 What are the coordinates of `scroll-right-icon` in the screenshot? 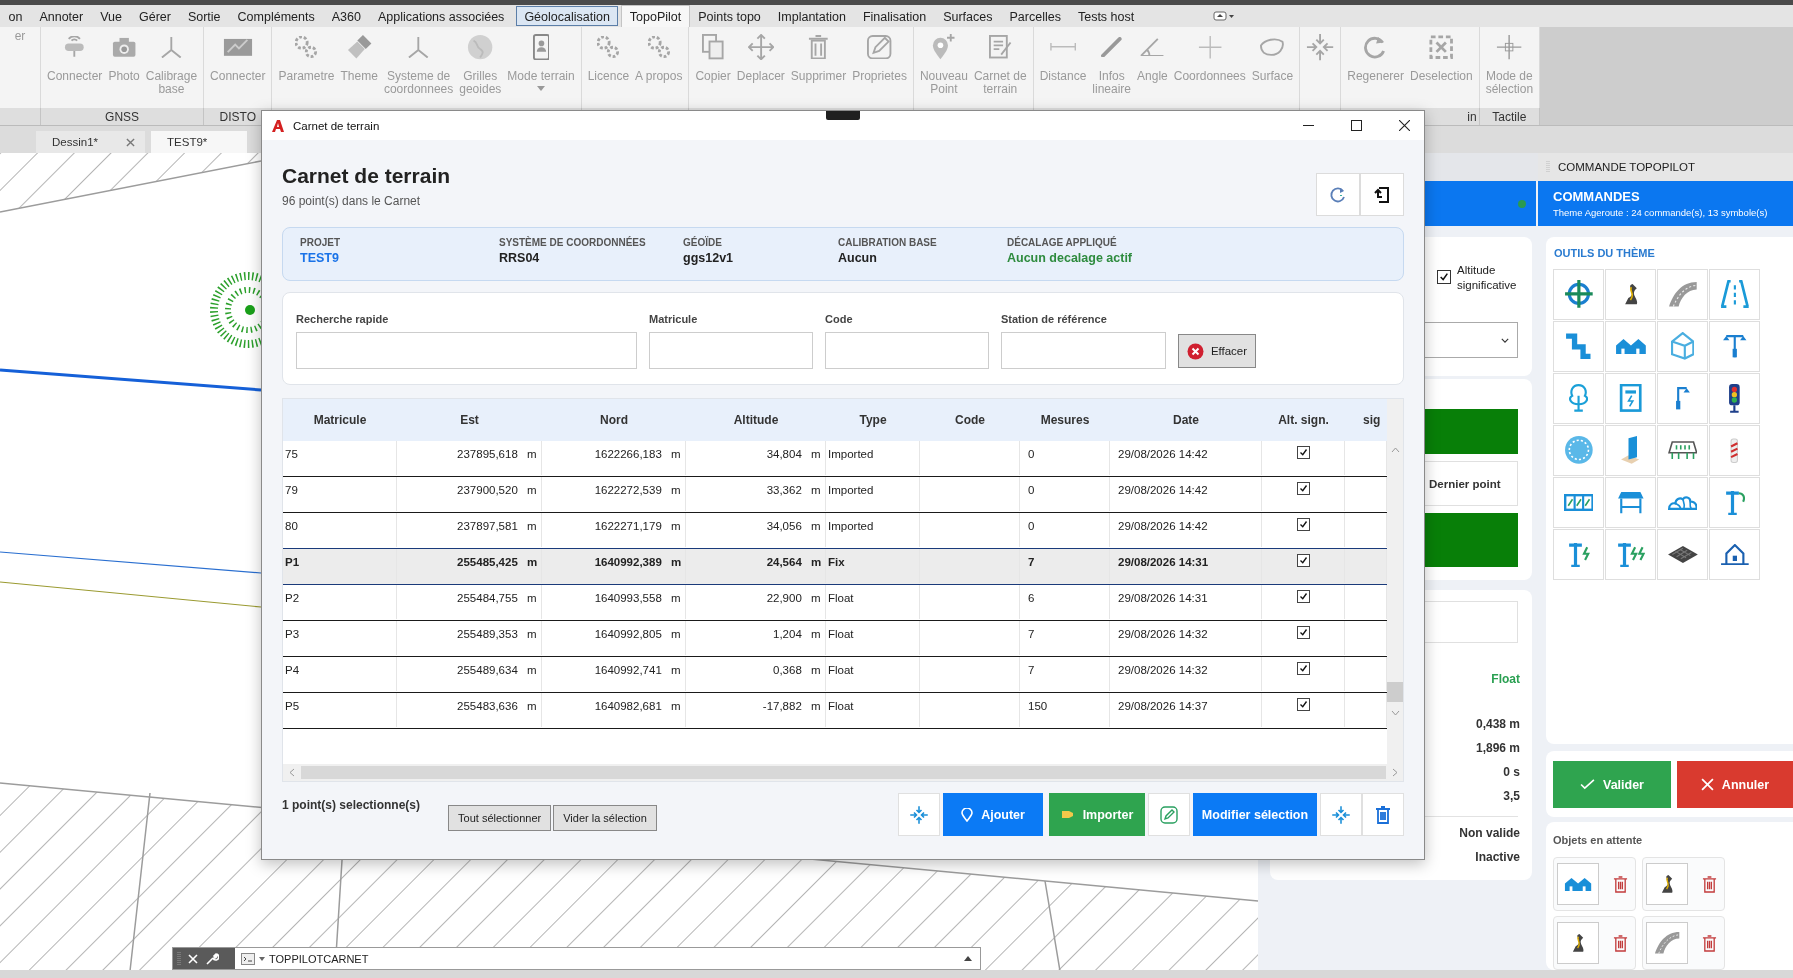 It's located at (1395, 772).